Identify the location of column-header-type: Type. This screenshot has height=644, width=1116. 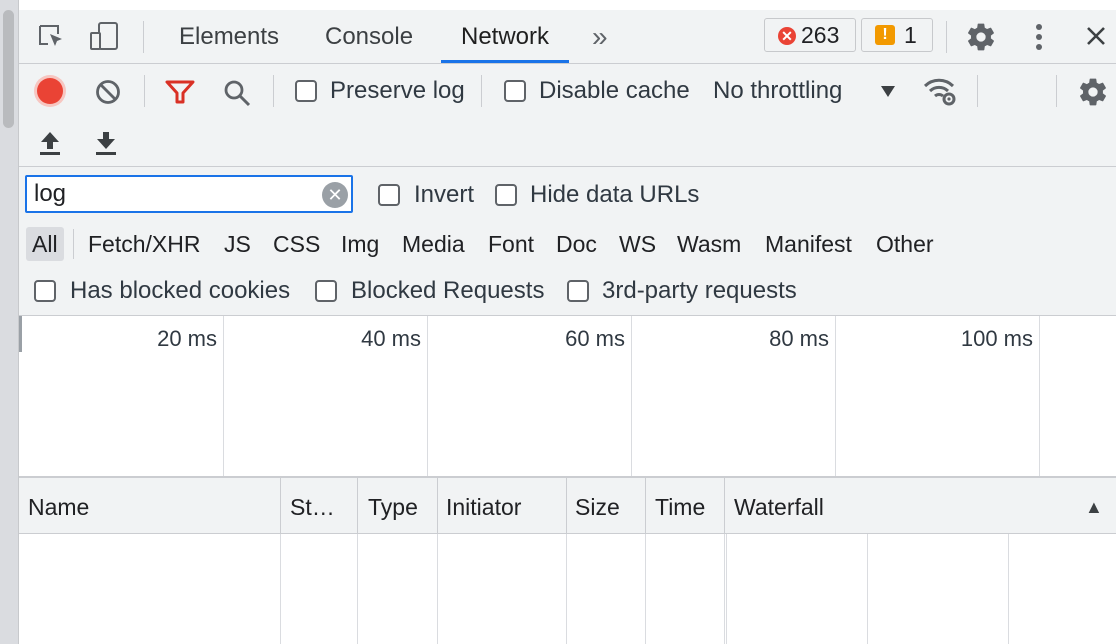
(393, 505).